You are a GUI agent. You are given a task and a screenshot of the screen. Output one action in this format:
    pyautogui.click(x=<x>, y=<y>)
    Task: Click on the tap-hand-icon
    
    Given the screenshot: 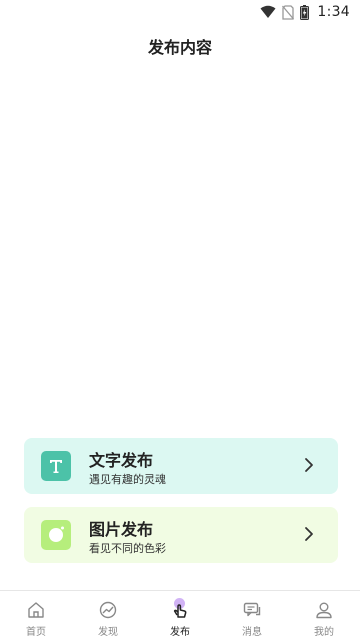 What is the action you would take?
    pyautogui.click(x=180, y=611)
    